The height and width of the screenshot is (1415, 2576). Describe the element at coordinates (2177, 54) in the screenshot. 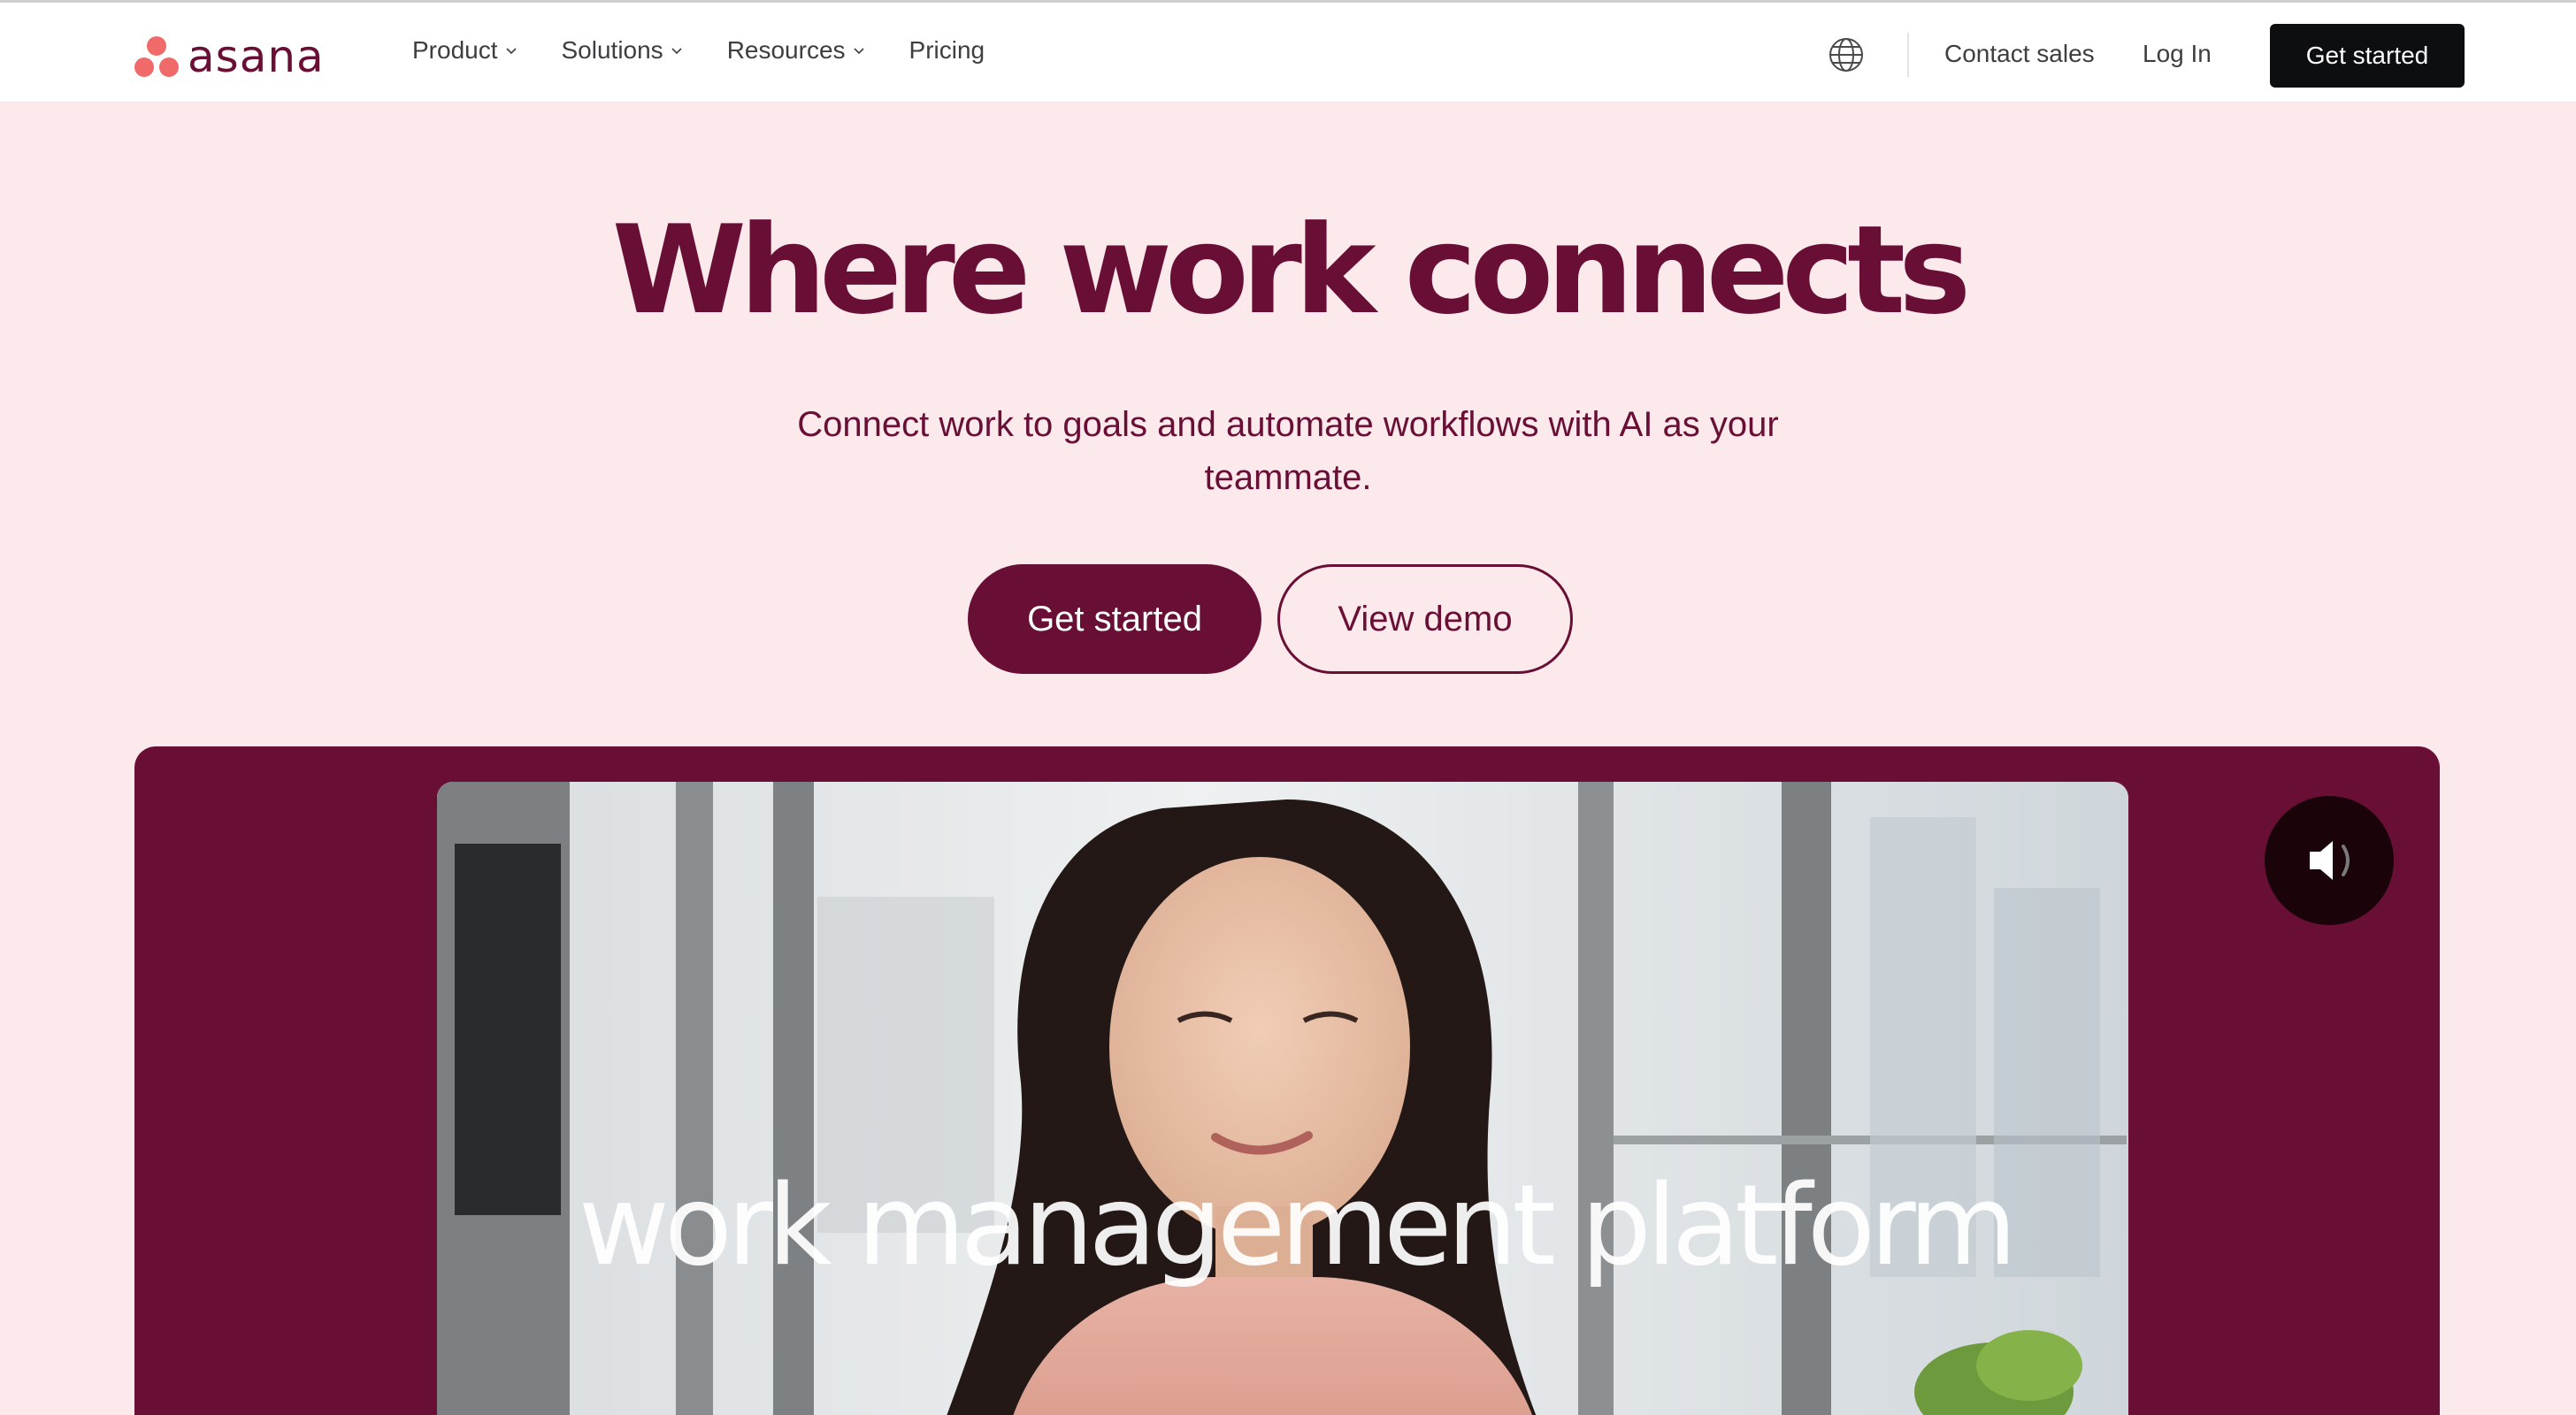

I see `log-in-link: Log In` at that location.